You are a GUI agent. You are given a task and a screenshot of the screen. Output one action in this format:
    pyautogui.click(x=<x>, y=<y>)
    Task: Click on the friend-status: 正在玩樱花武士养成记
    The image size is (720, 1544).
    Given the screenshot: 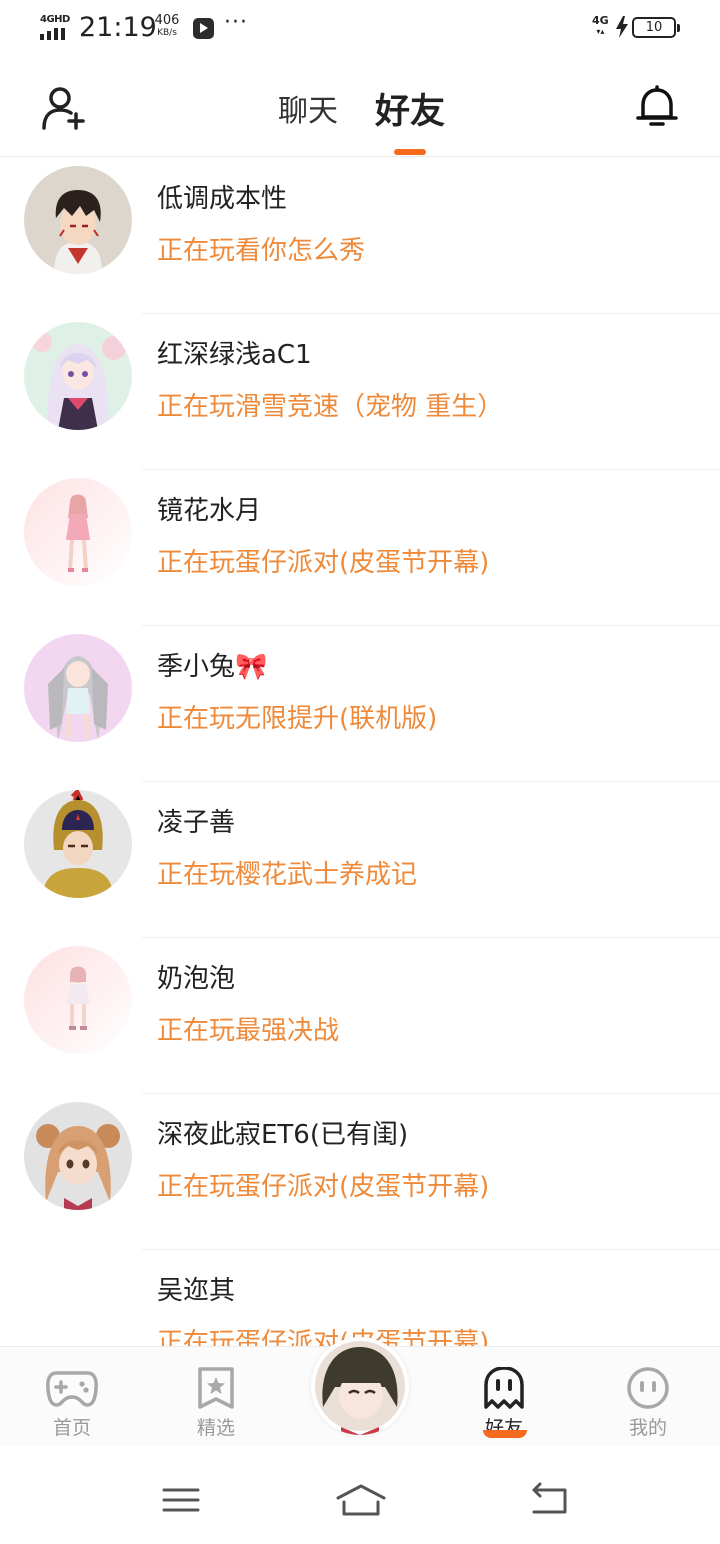 What is the action you would take?
    pyautogui.click(x=287, y=875)
    